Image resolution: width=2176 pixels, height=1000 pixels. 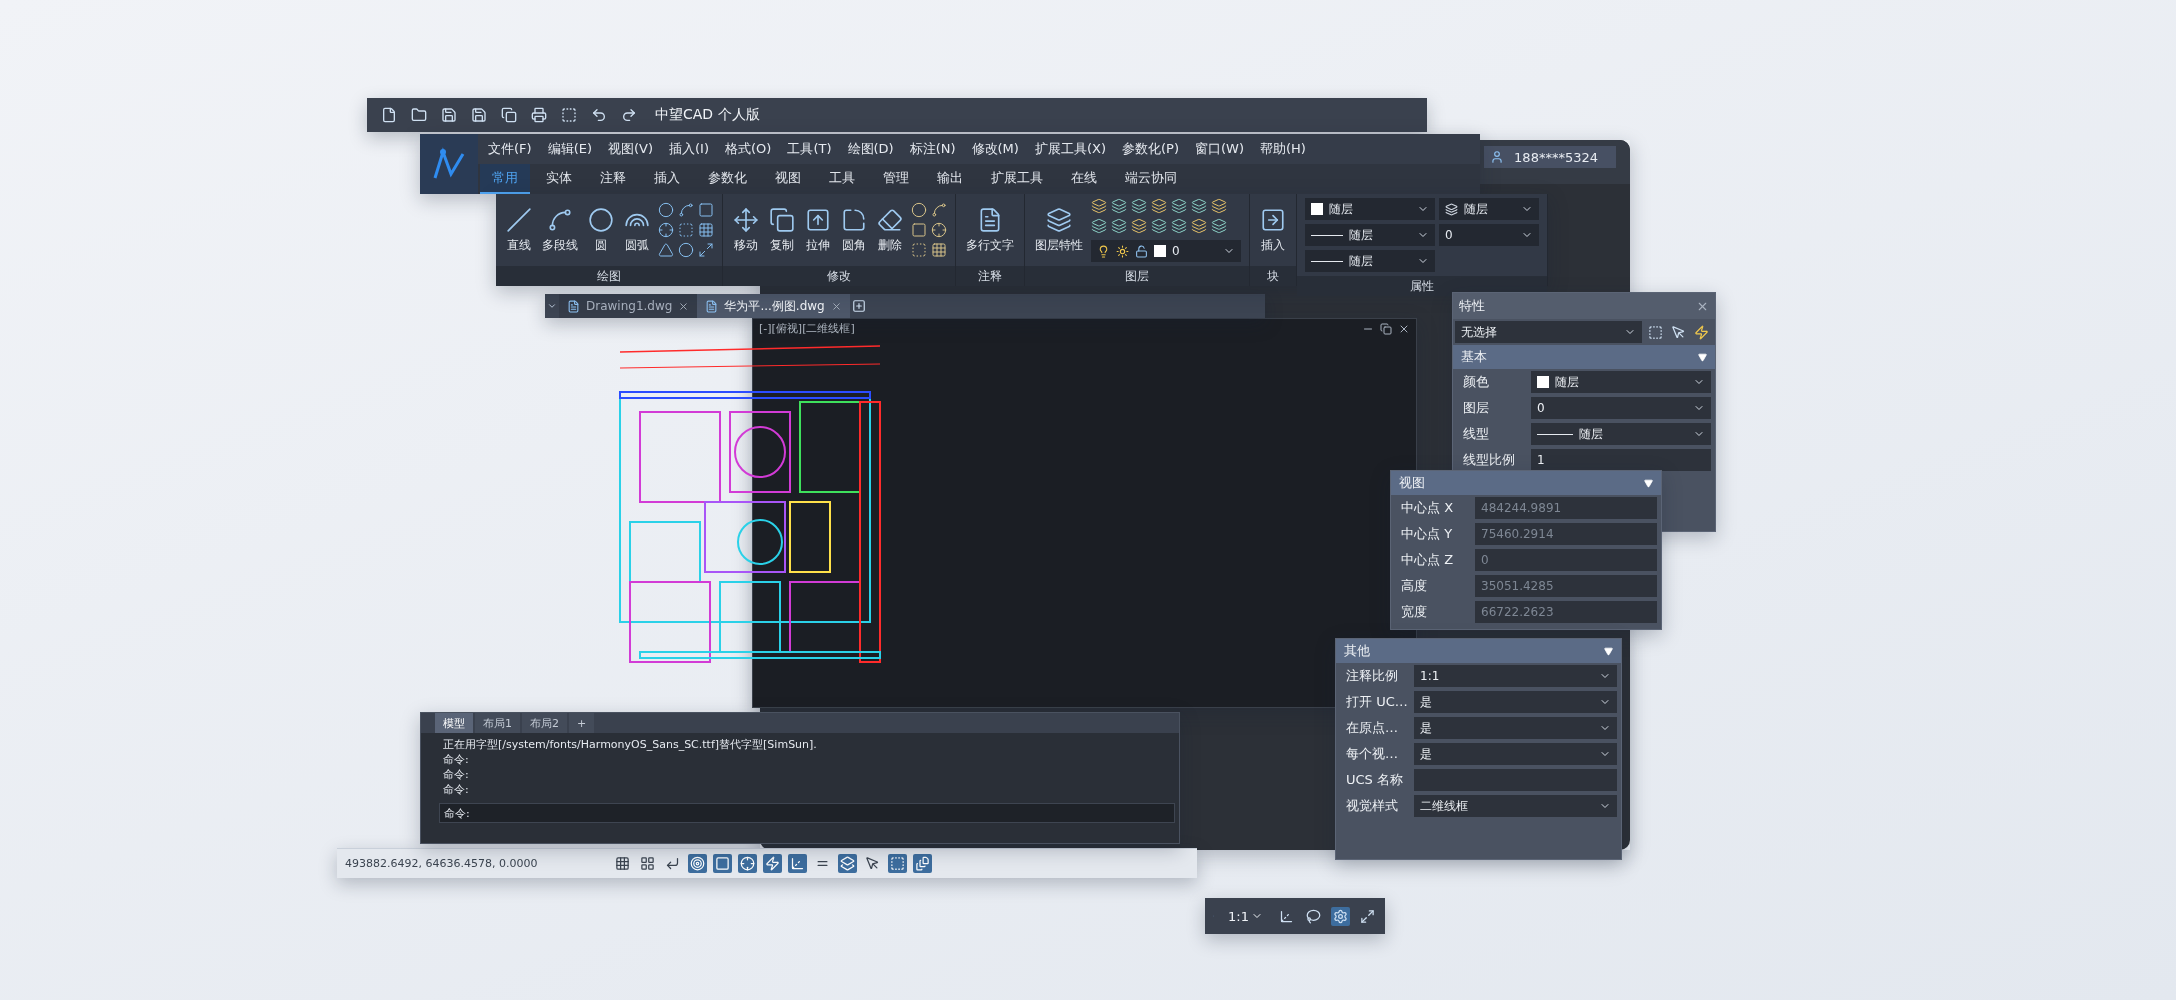 What do you see at coordinates (950, 179) in the screenshot?
I see `ribbon-tab: 输出` at bounding box center [950, 179].